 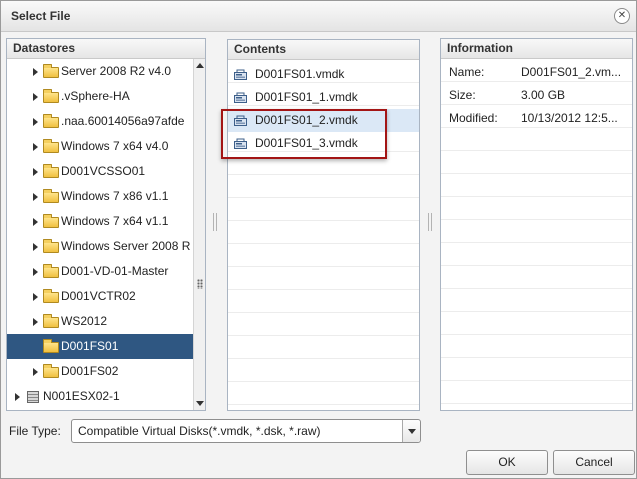 What do you see at coordinates (200, 65) in the screenshot?
I see `scroll-up-icon` at bounding box center [200, 65].